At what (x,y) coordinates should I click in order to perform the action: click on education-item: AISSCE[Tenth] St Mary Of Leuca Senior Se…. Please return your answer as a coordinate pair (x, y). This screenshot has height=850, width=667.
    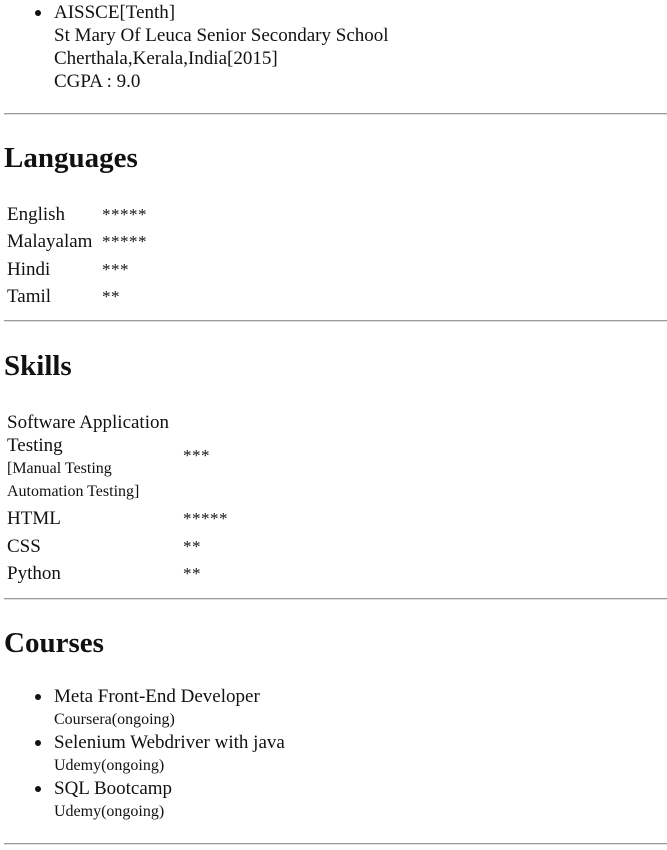
    Looking at the image, I should click on (212, 47).